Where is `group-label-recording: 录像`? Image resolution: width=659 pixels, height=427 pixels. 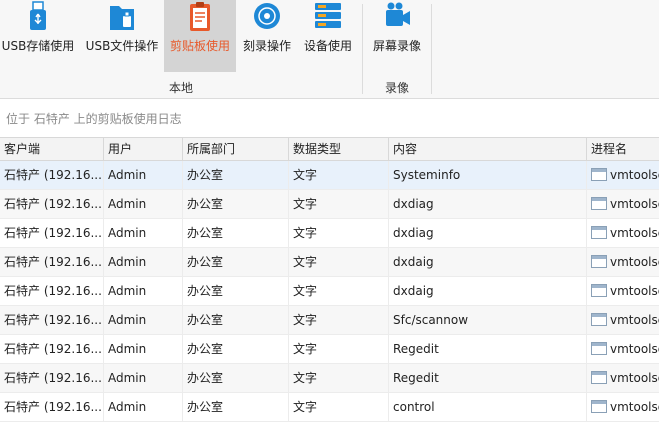 group-label-recording: 录像 is located at coordinates (396, 88).